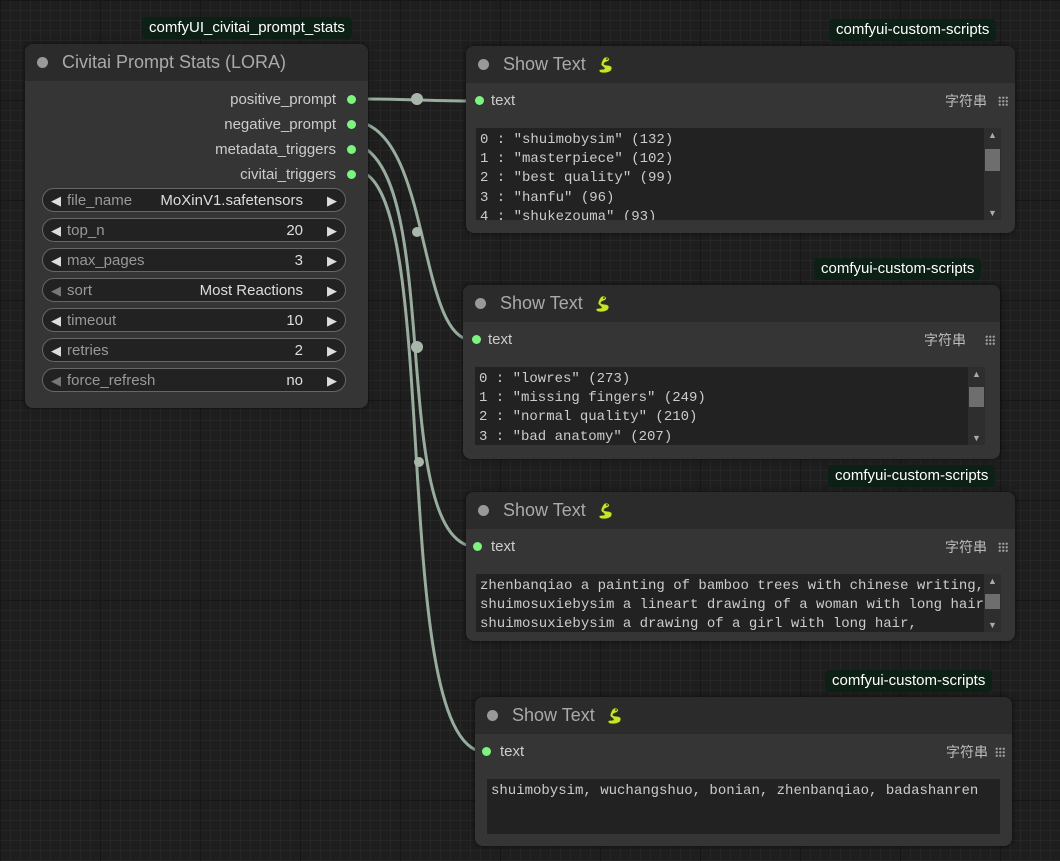 This screenshot has width=1060, height=861. What do you see at coordinates (231, 200) in the screenshot?
I see `widget-value: MoXinV1.safetensors` at bounding box center [231, 200].